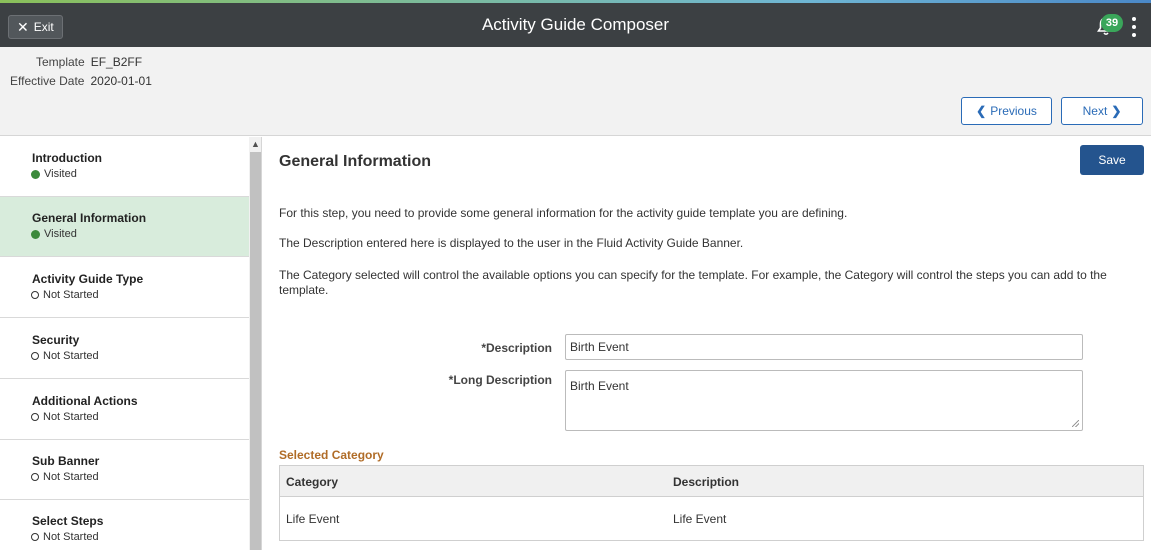 This screenshot has width=1151, height=550. Describe the element at coordinates (1134, 27) in the screenshot. I see `more-options-icon` at that location.